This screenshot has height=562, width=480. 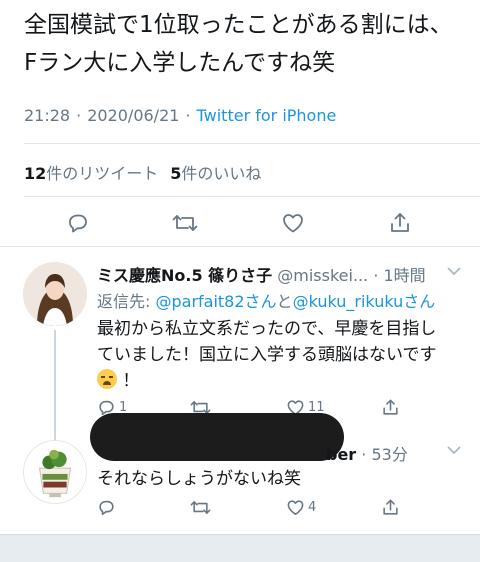 What do you see at coordinates (284, 301) in the screenshot?
I see `reply-to-and: と` at bounding box center [284, 301].